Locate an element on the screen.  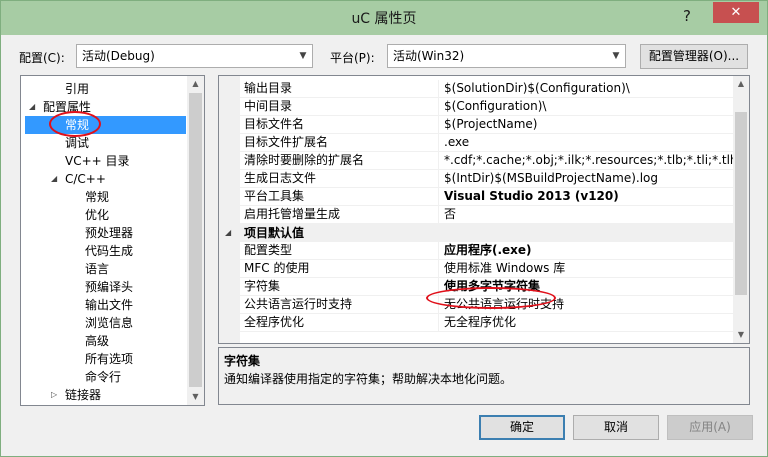
property-value: 应用程序(.exe) is located at coordinates (487, 250).